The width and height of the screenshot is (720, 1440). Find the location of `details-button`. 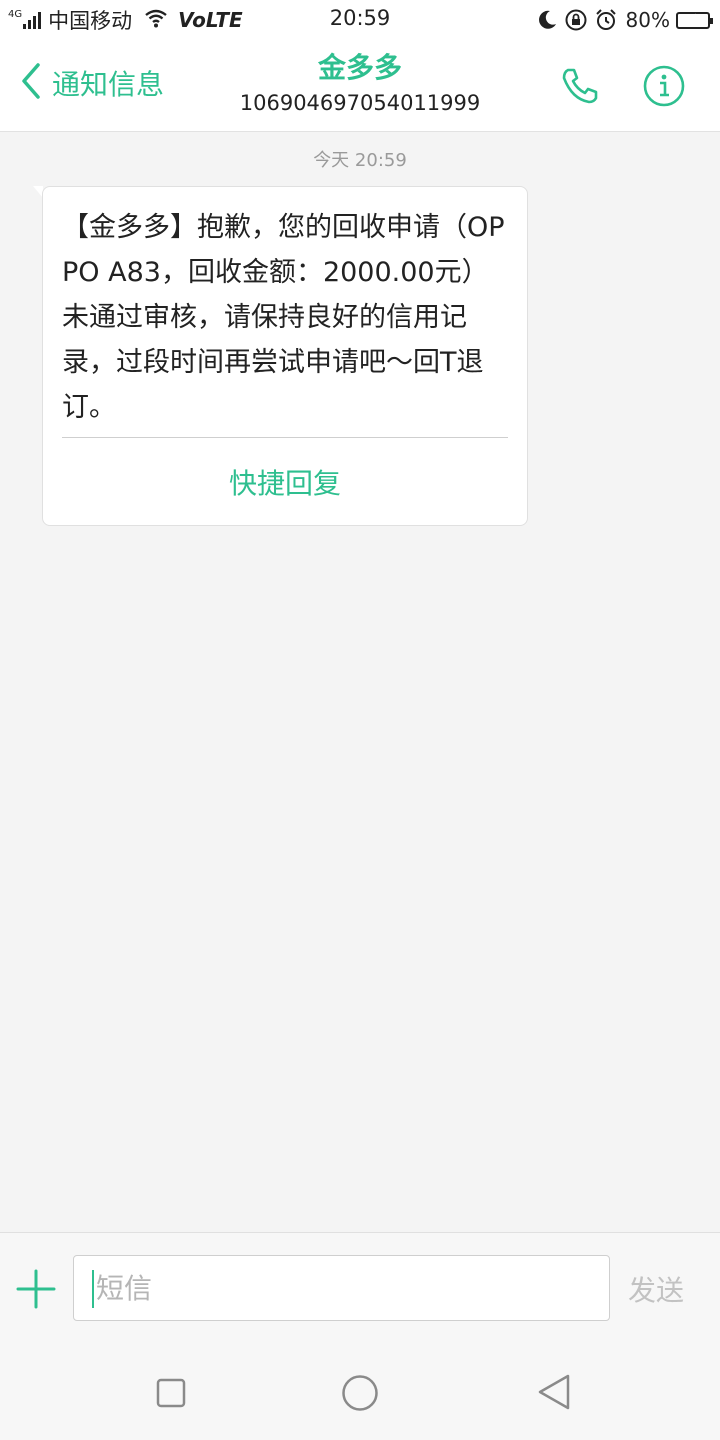

details-button is located at coordinates (664, 88).